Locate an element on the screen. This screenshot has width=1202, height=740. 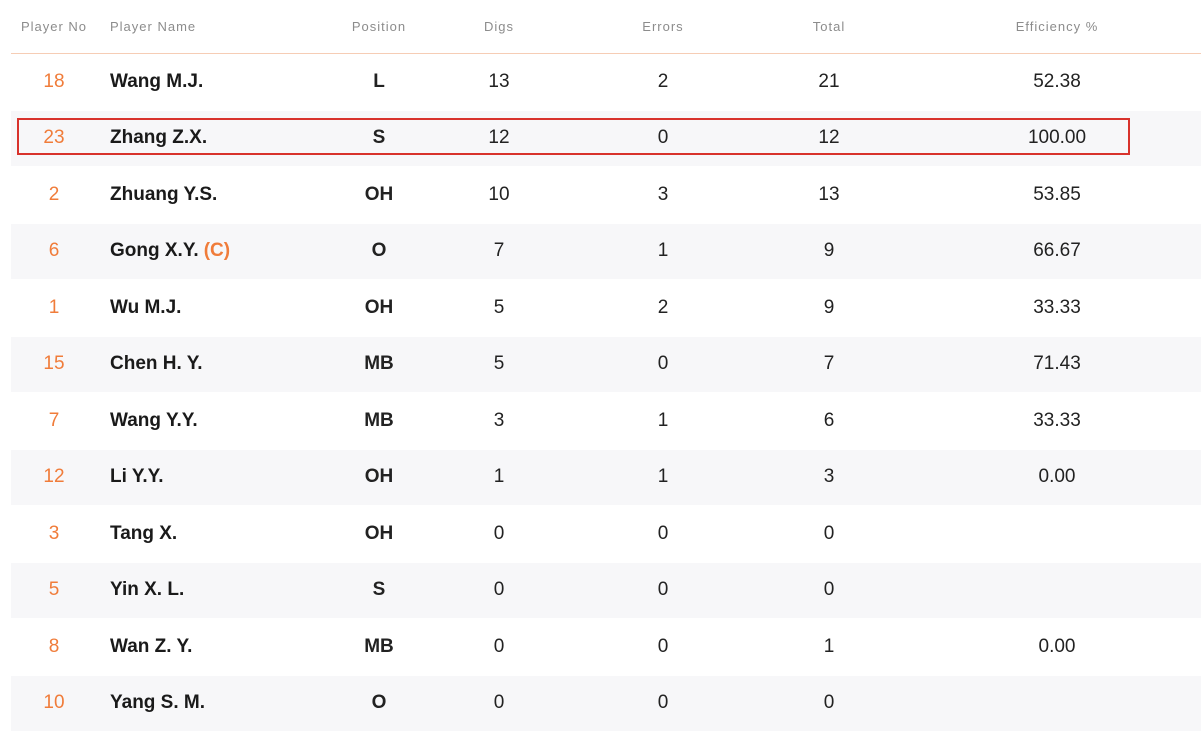
errors-cell-text: 3 is located at coordinates (663, 194).